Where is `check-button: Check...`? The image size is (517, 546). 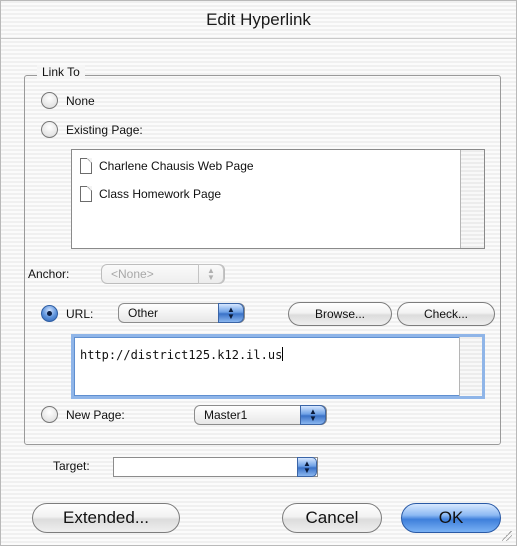 check-button: Check... is located at coordinates (446, 314).